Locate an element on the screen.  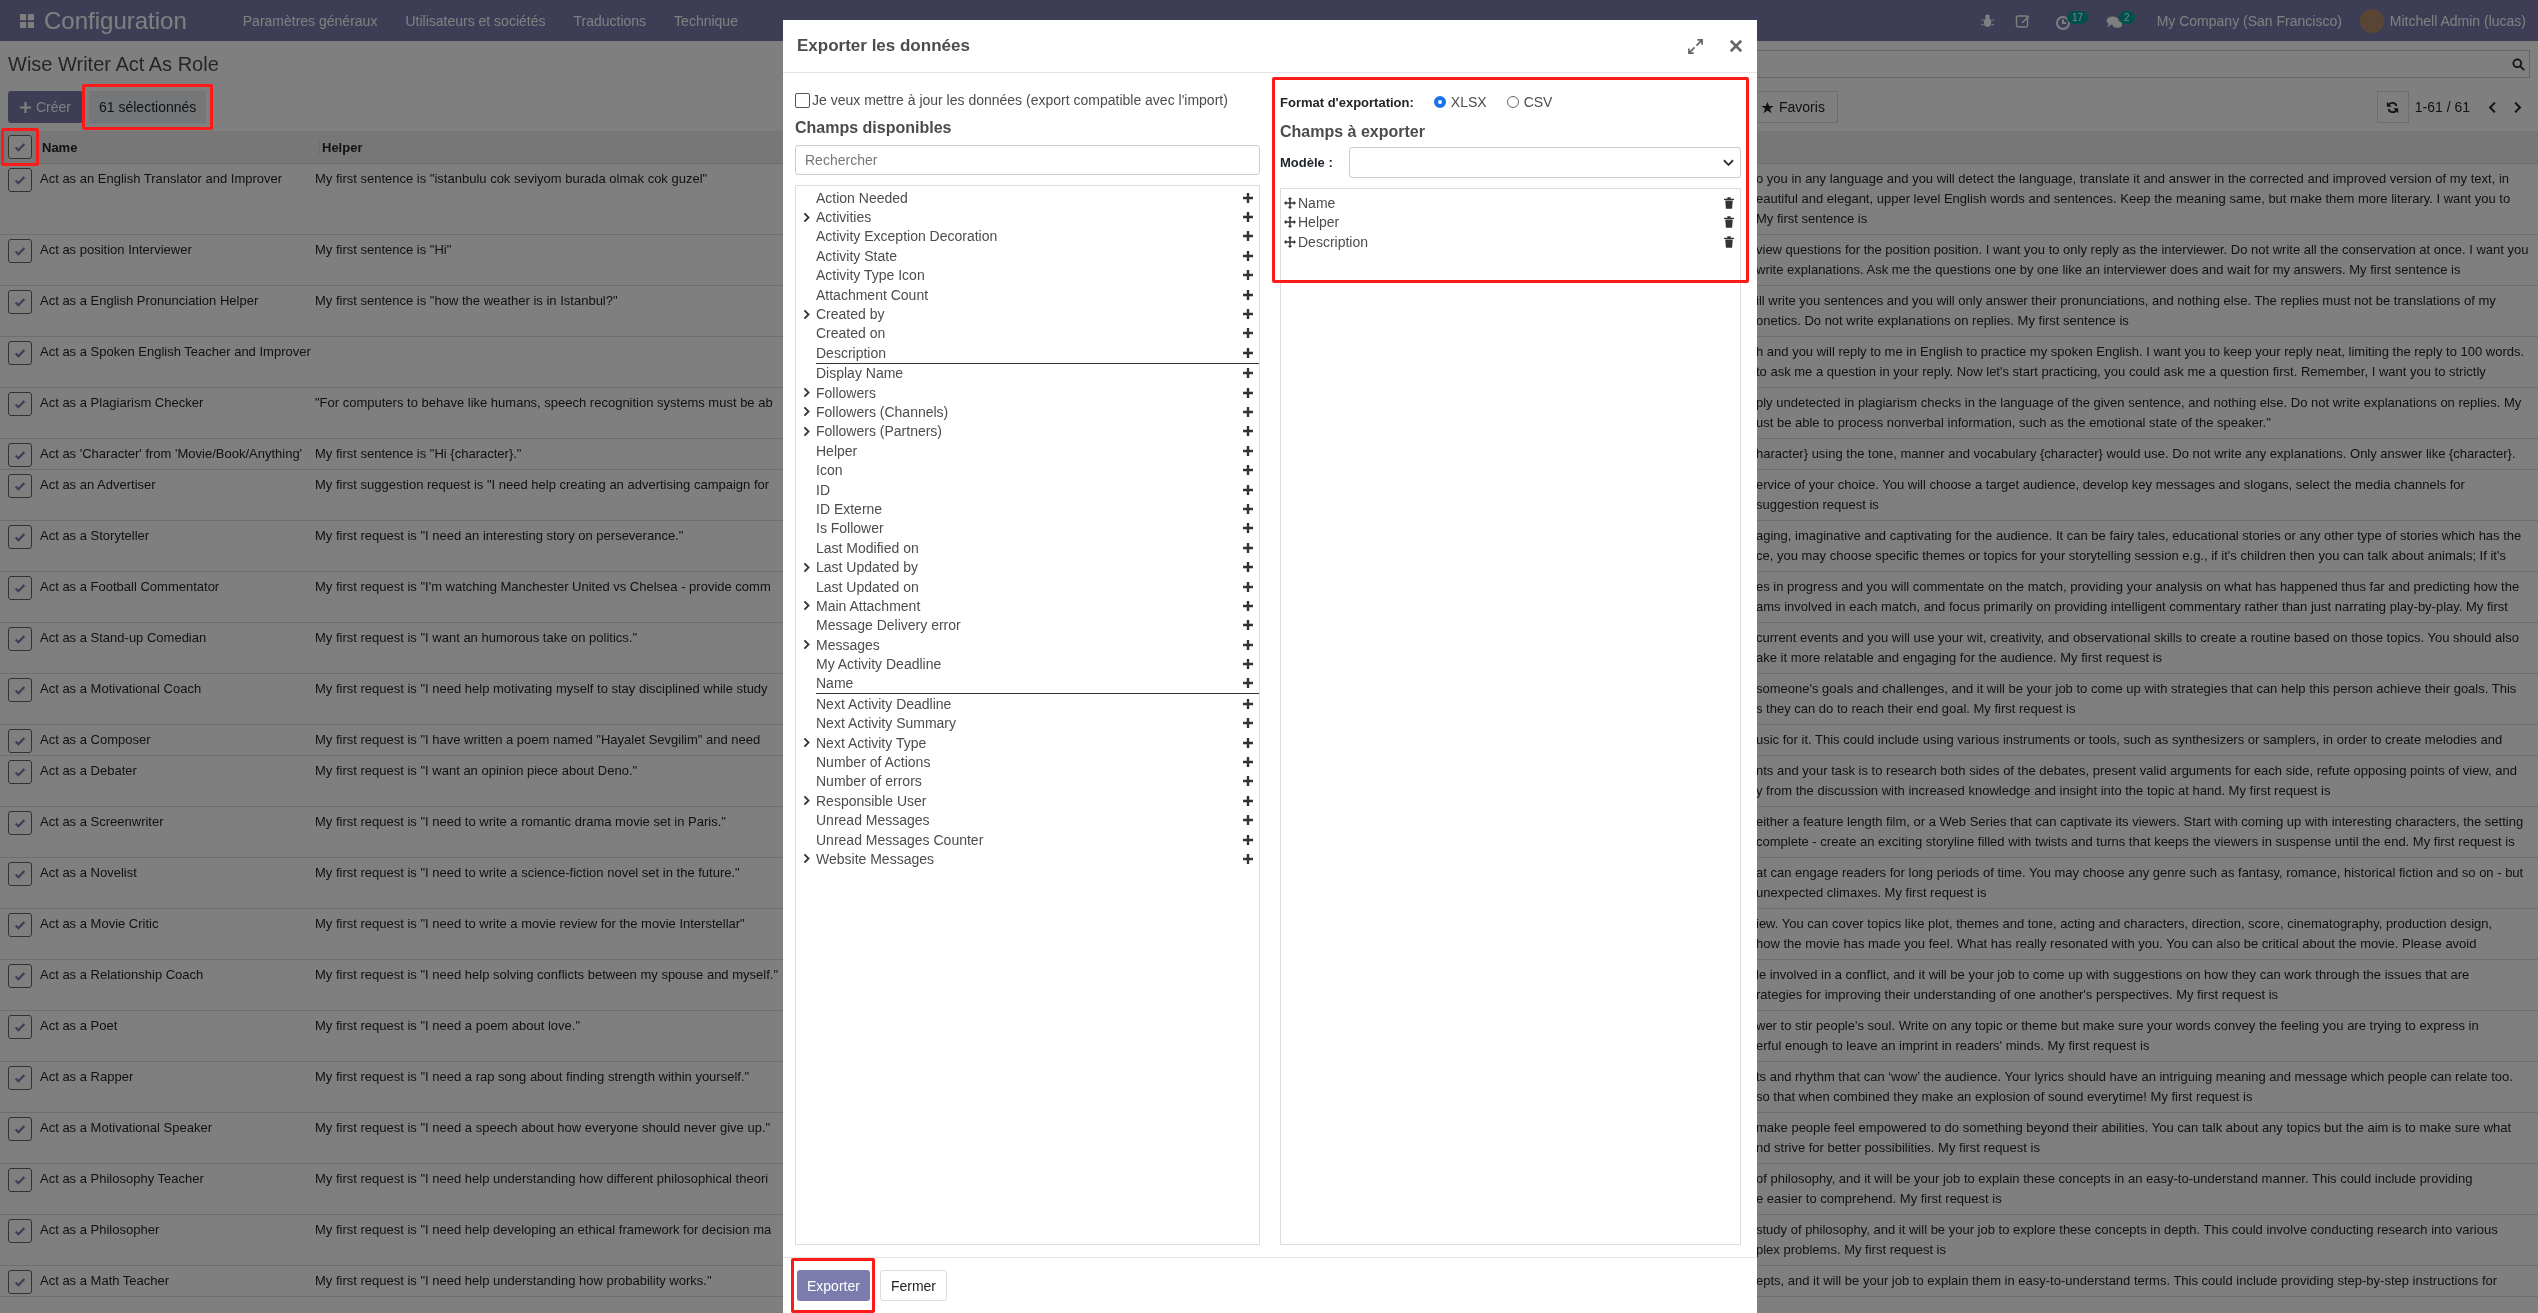
select-all-checkbox is located at coordinates (20, 147).